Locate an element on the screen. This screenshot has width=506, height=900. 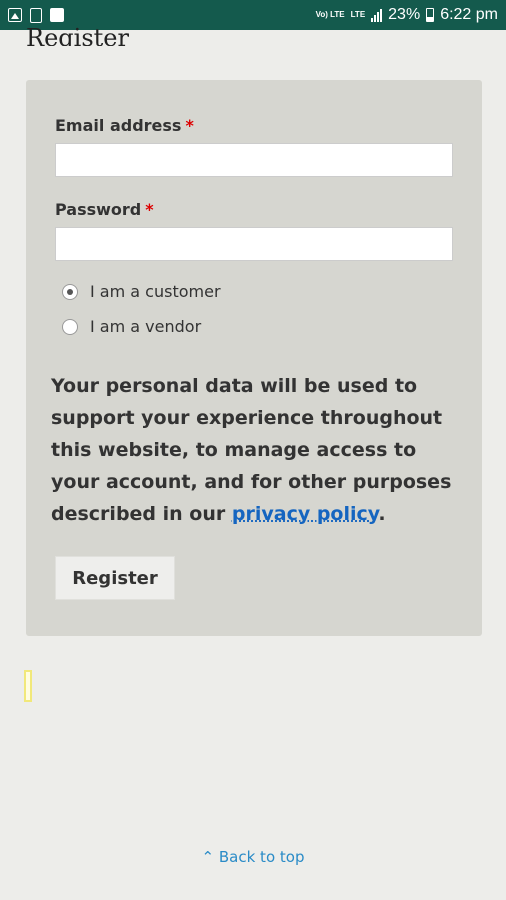
password-field is located at coordinates (254, 244).